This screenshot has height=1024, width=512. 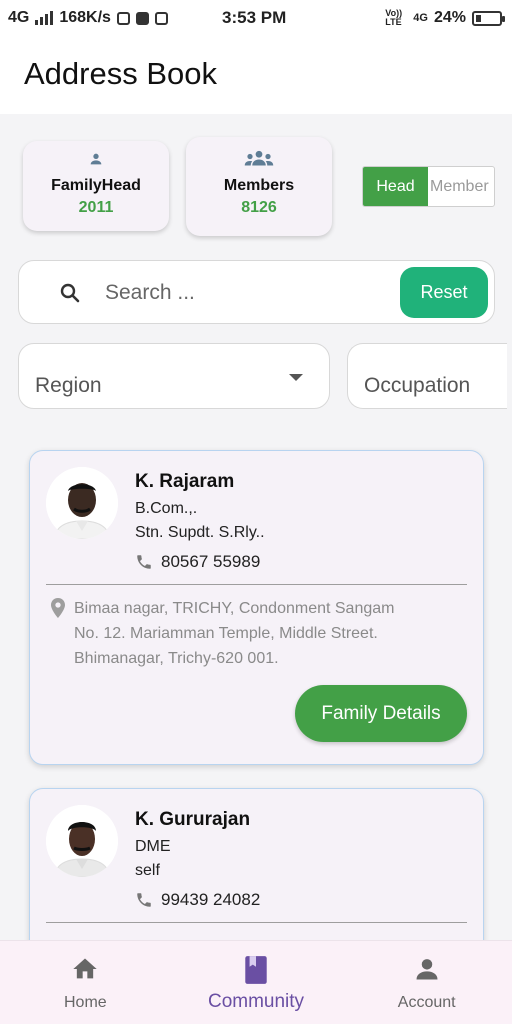 I want to click on contact-name: K. Rajaram, so click(x=185, y=481).